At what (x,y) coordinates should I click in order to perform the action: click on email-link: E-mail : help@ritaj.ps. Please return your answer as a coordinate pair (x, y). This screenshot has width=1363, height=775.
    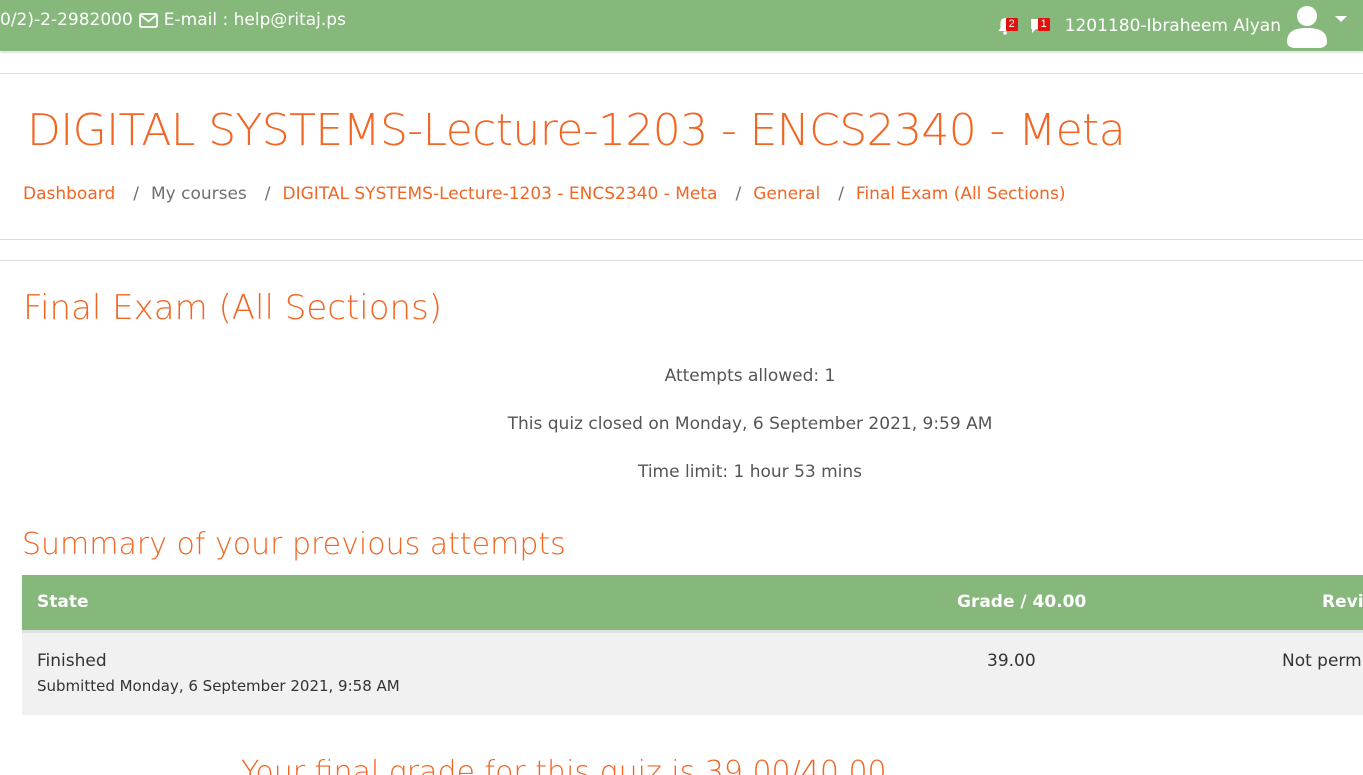
    Looking at the image, I should click on (255, 20).